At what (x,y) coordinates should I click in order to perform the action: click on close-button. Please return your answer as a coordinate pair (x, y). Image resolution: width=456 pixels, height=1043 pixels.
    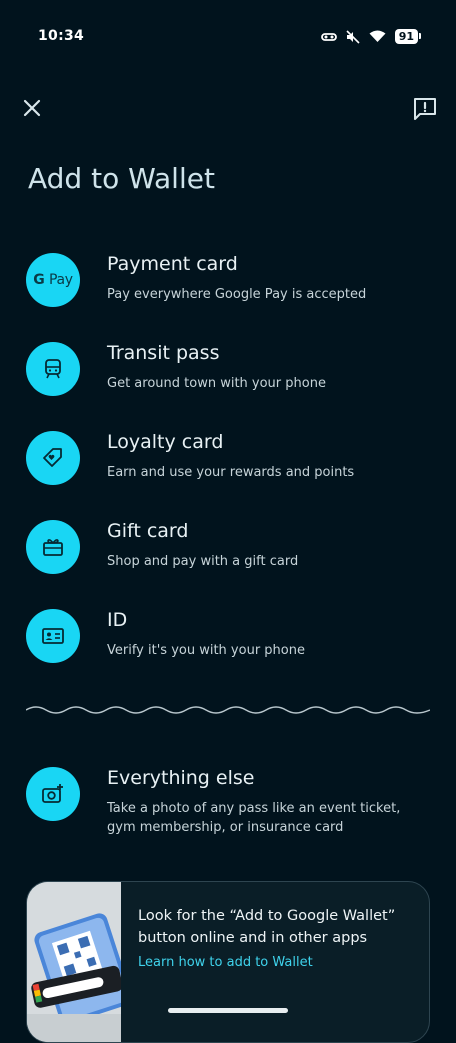
    Looking at the image, I should click on (32, 108).